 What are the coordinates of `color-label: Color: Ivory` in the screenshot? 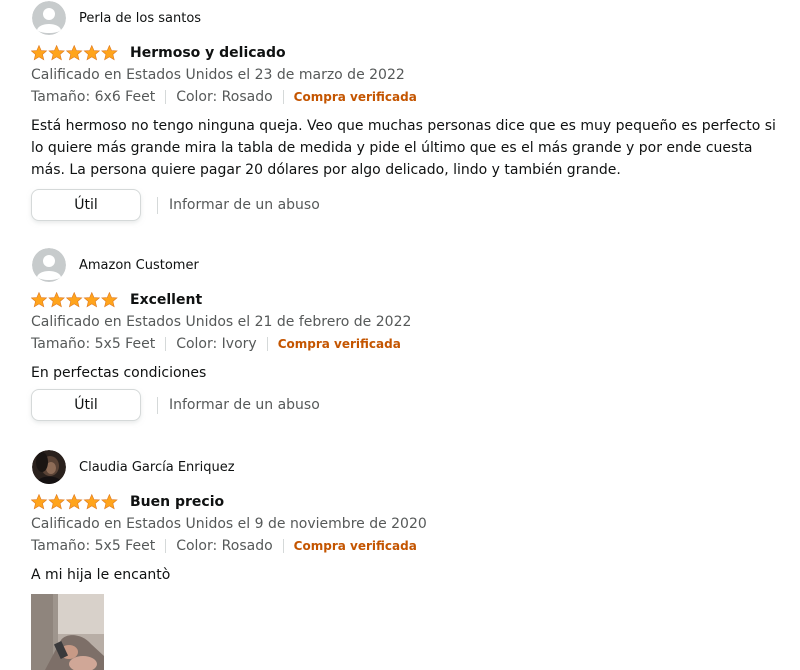 It's located at (216, 344).